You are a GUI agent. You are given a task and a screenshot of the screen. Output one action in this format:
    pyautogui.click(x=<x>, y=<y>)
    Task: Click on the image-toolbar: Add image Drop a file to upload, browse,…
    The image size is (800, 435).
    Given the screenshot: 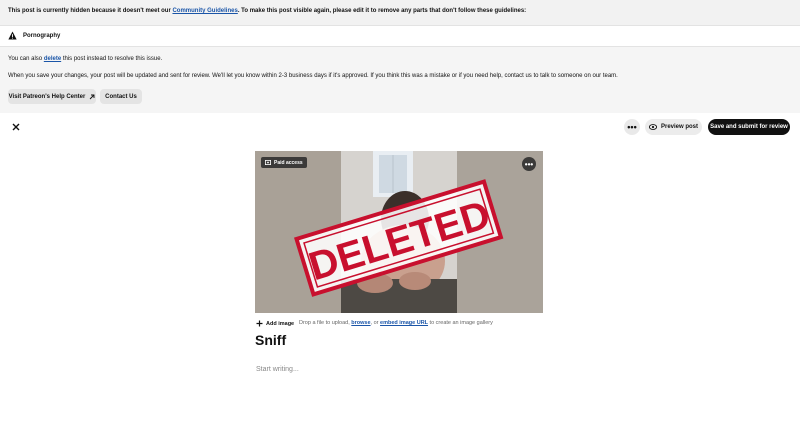 What is the action you would take?
    pyautogui.click(x=406, y=323)
    